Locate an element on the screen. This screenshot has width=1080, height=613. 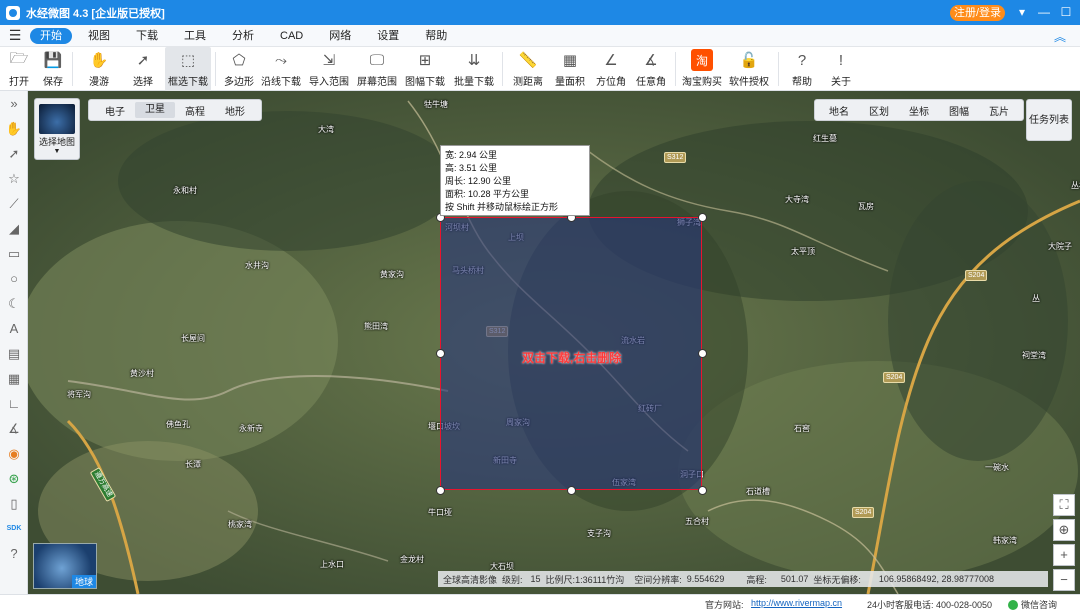
toolbar-folder-button: 🗁 打开 is located at coordinates (19, 69).